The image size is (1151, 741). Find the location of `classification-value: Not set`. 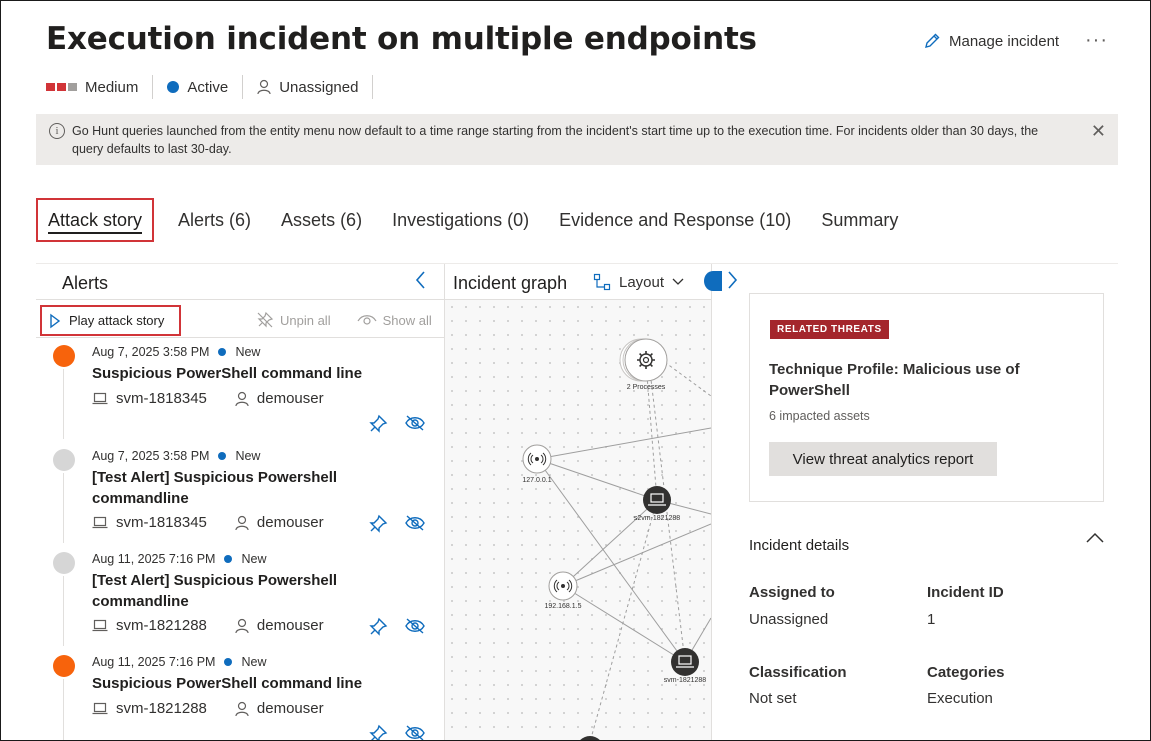

classification-value: Not set is located at coordinates (773, 698).